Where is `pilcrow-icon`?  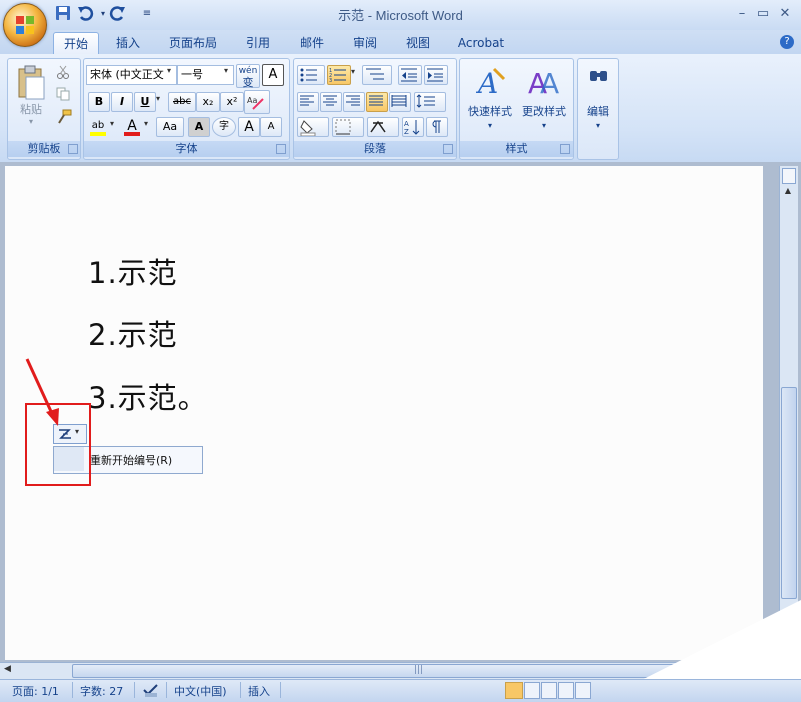 pilcrow-icon is located at coordinates (436, 126).